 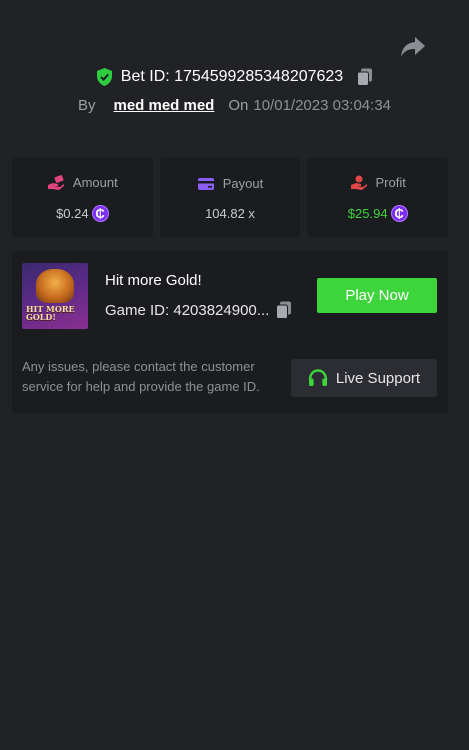 I want to click on username-link: med med med, so click(x=163, y=105).